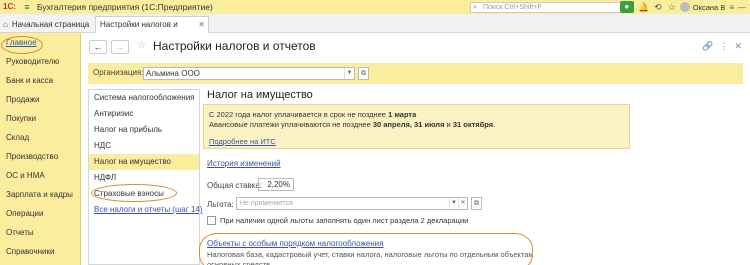 The image size is (750, 265). Describe the element at coordinates (146, 210) in the screenshot. I see `section-item-all-taxes: Все налоги и отчеты (шаг 14)` at that location.